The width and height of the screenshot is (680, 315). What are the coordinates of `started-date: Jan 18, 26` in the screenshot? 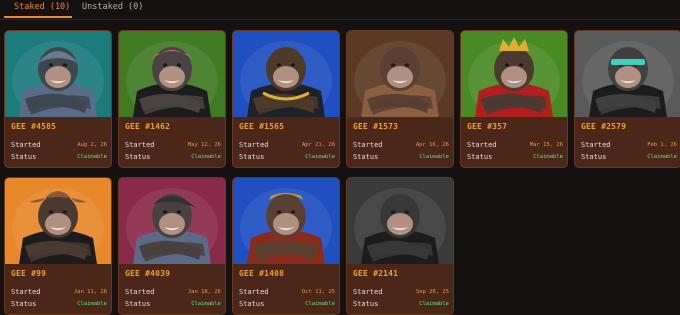 It's located at (204, 292).